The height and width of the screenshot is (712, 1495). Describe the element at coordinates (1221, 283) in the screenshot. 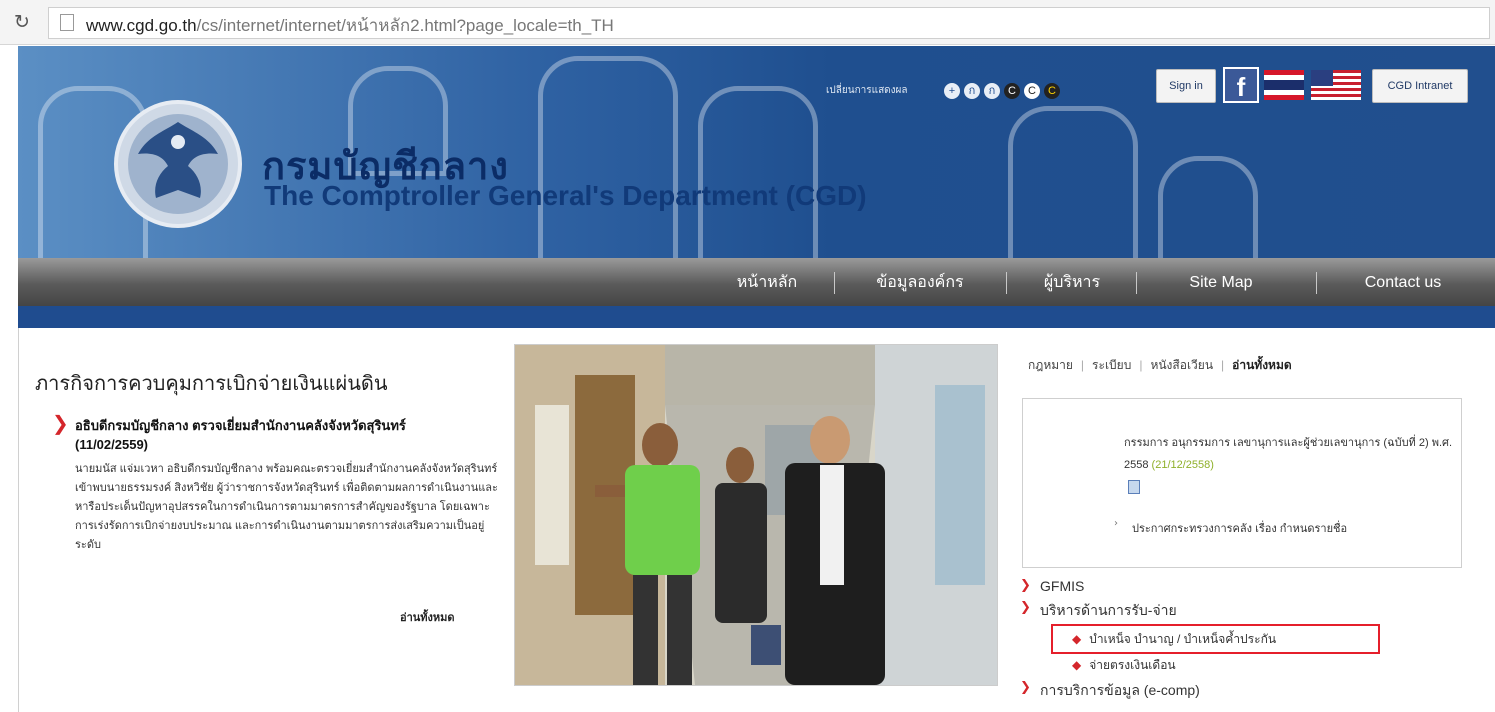

I see `nav-sitemap: Site Map` at that location.